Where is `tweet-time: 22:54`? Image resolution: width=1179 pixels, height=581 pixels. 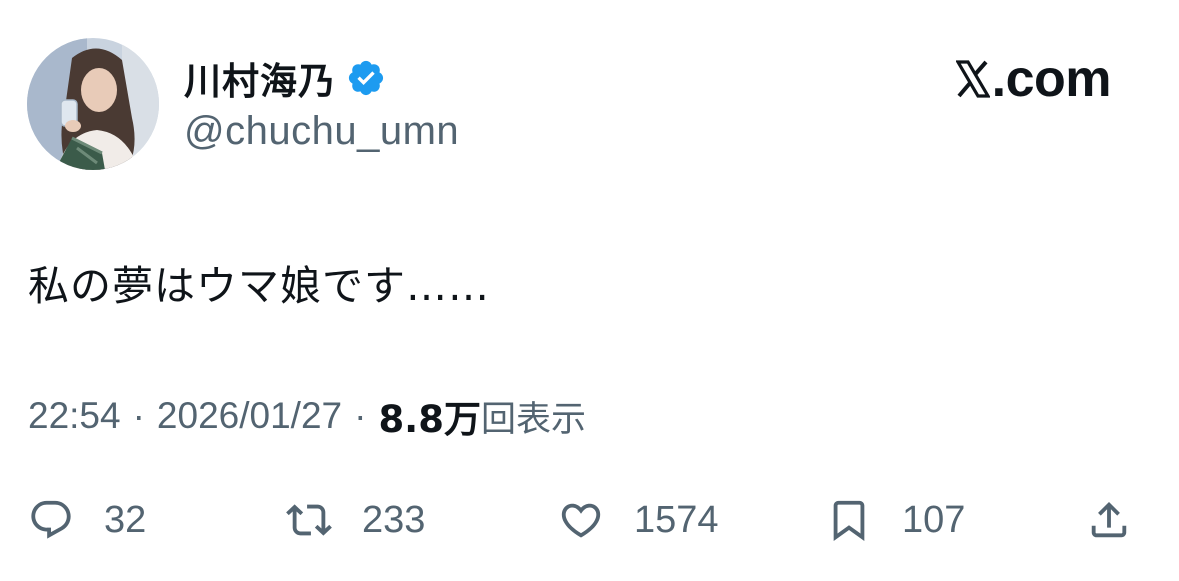 tweet-time: 22:54 is located at coordinates (74, 416).